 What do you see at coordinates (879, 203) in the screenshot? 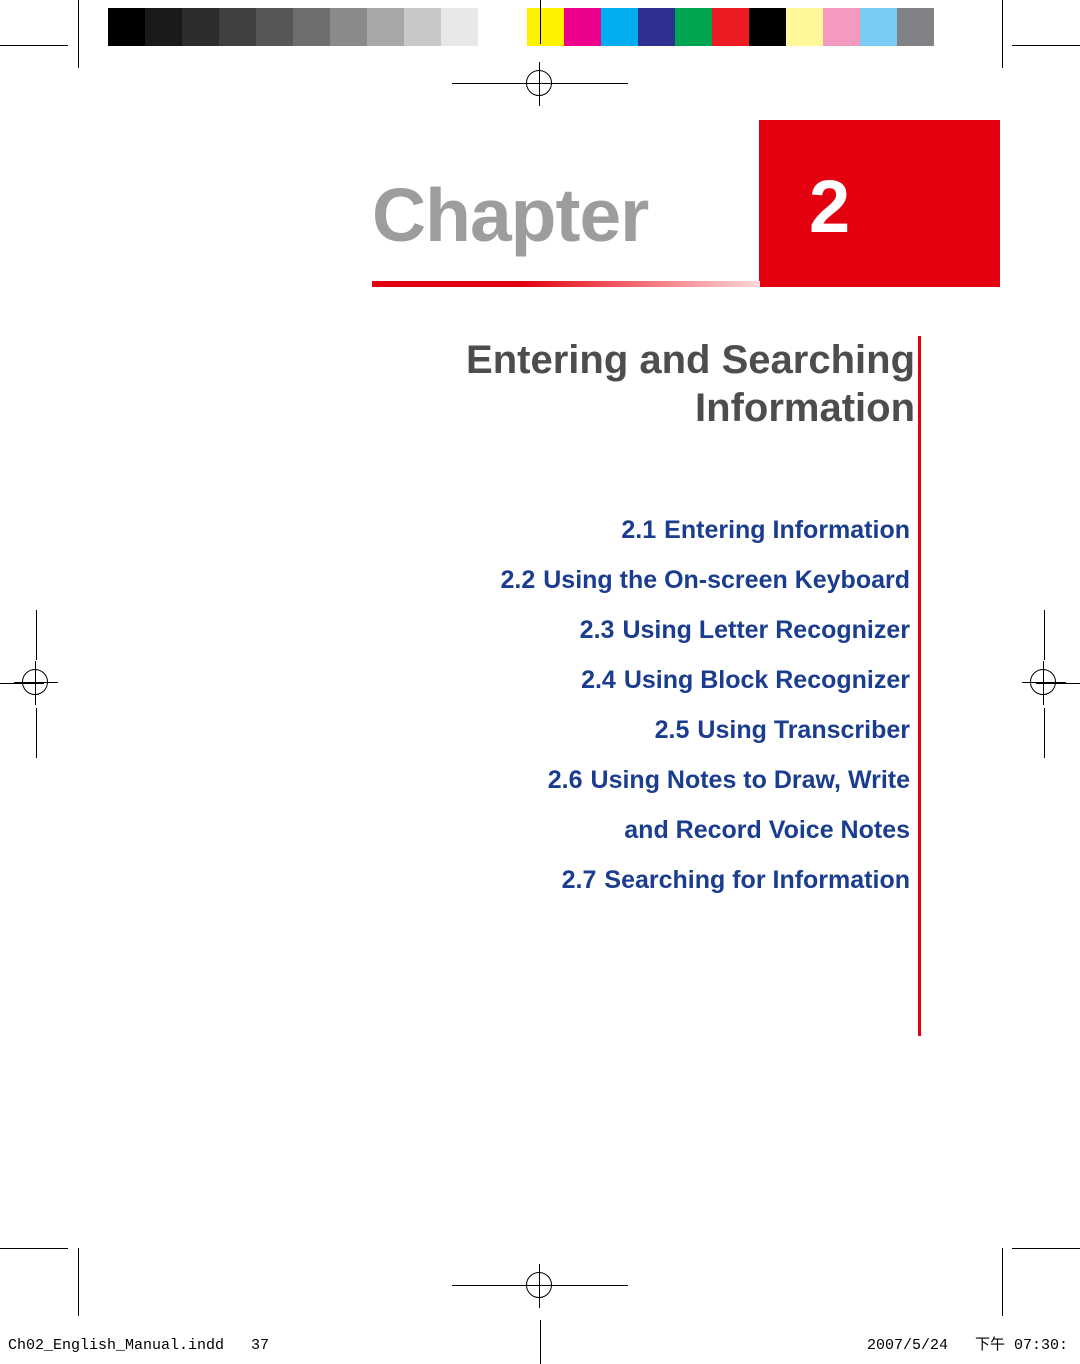
I see `chapter-number-box: 2` at bounding box center [879, 203].